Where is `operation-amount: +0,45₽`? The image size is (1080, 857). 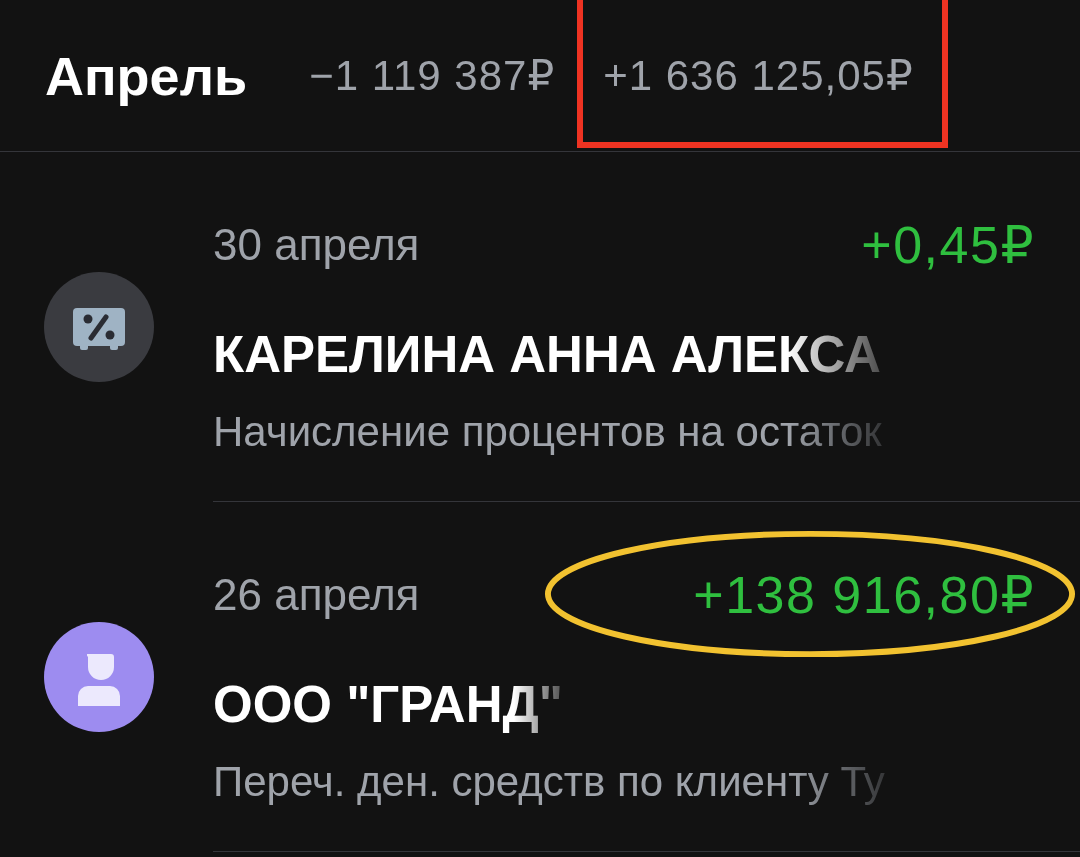
operation-amount: +0,45₽ is located at coordinates (948, 245).